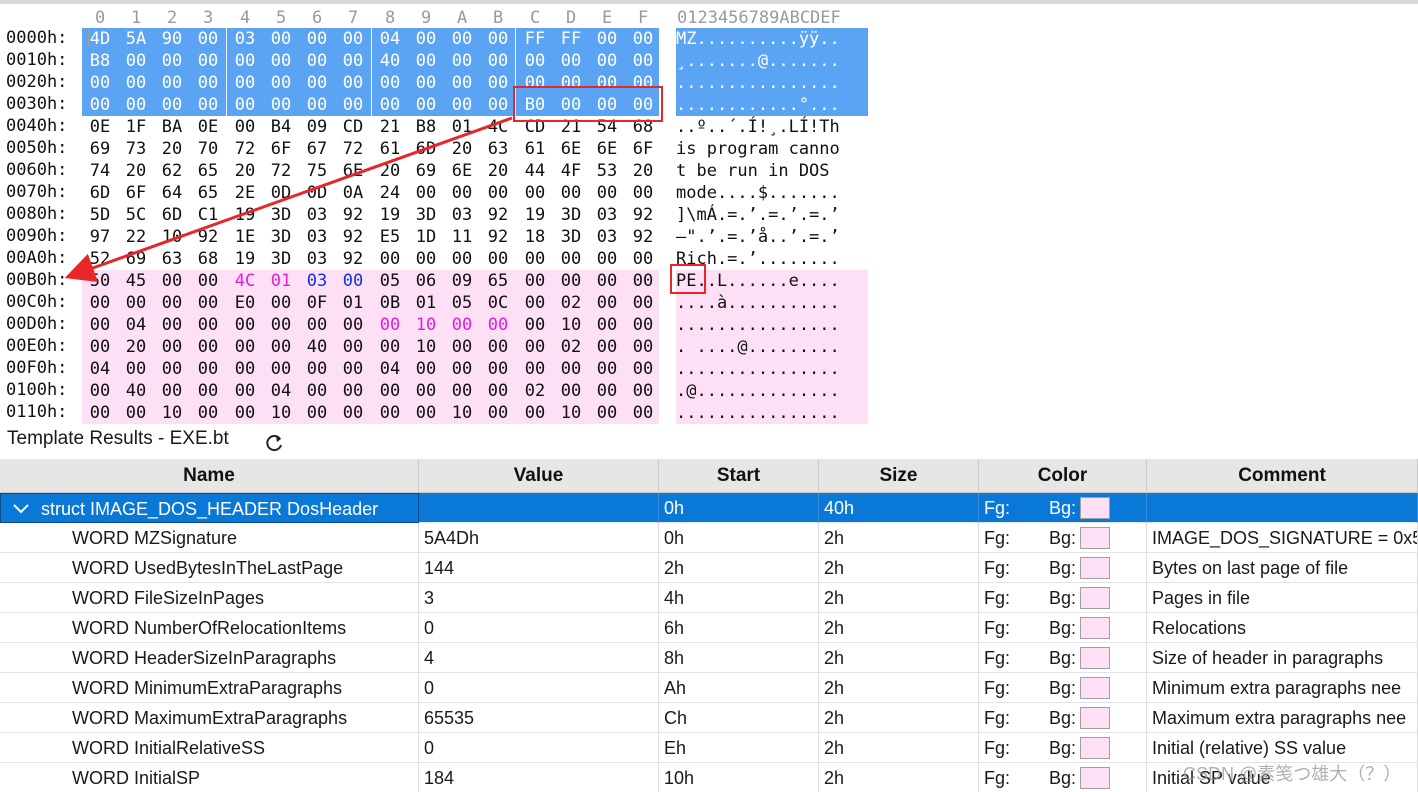  What do you see at coordinates (317, 127) in the screenshot?
I see `hex-byte: 09` at bounding box center [317, 127].